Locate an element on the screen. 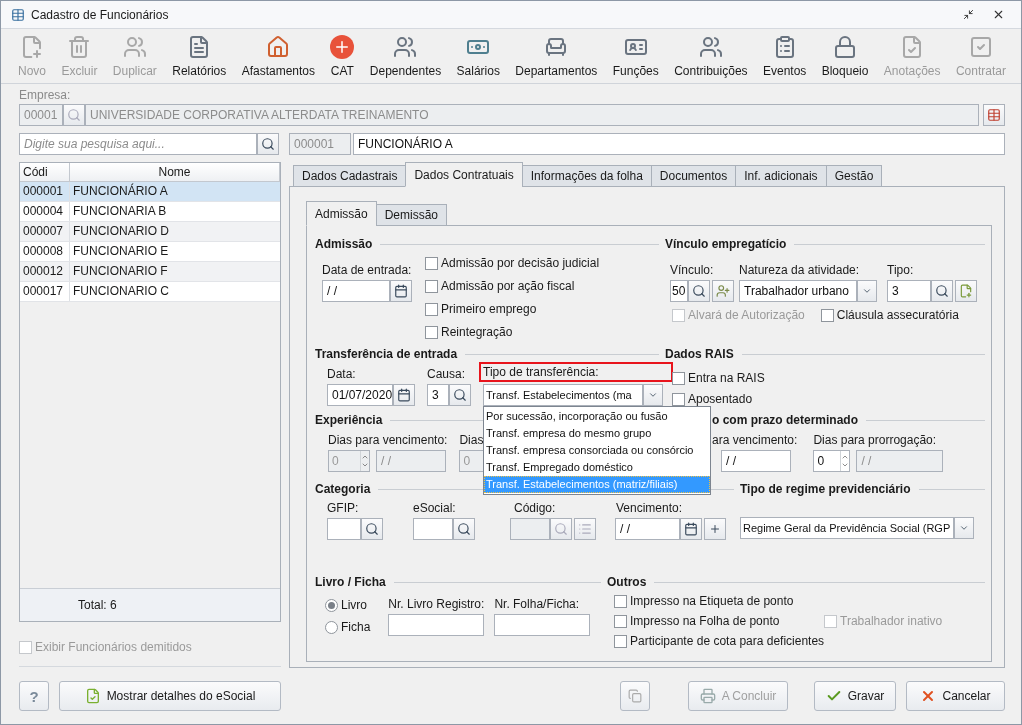 This screenshot has height=725, width=1022. option-checkbox: Participante de cota para deficientes is located at coordinates (802, 641).